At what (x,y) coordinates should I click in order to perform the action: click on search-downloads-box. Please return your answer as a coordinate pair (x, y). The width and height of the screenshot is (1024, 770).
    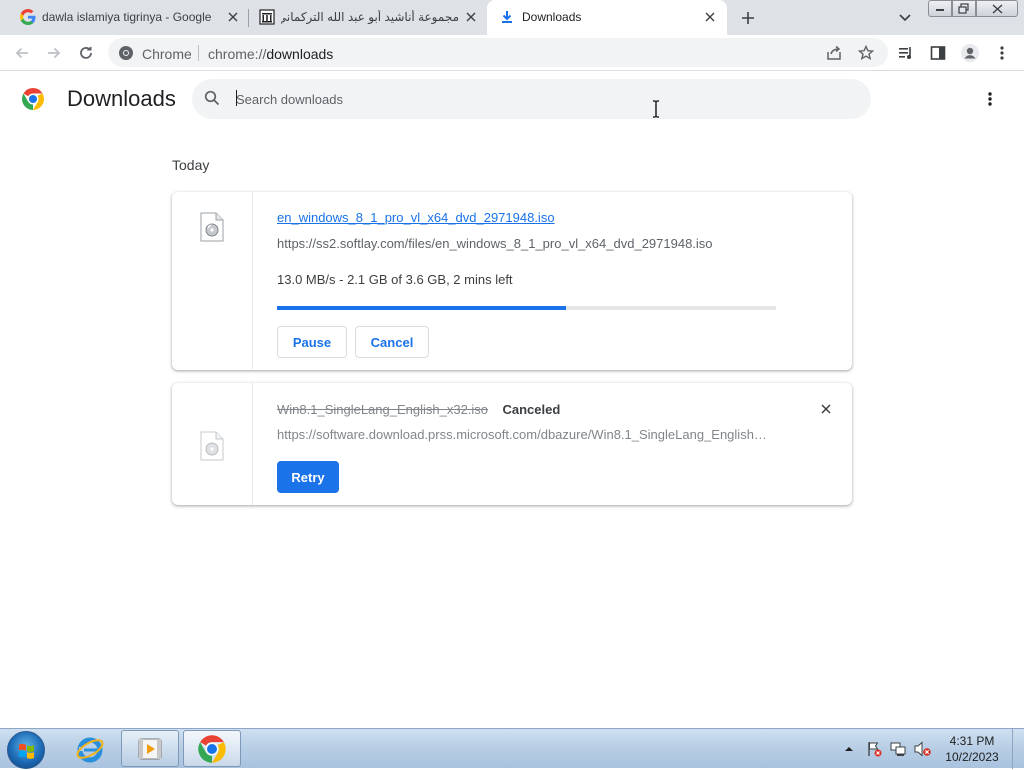
    Looking at the image, I should click on (531, 99).